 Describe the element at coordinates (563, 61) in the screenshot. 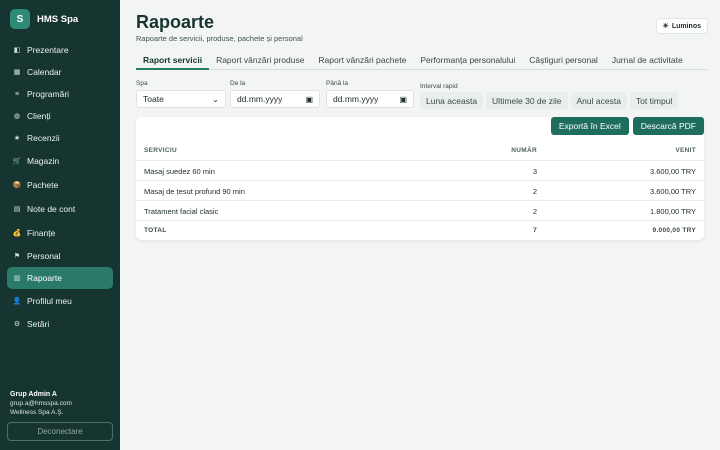

I see `tab-castiguri-personal: Câștiguri personal` at that location.